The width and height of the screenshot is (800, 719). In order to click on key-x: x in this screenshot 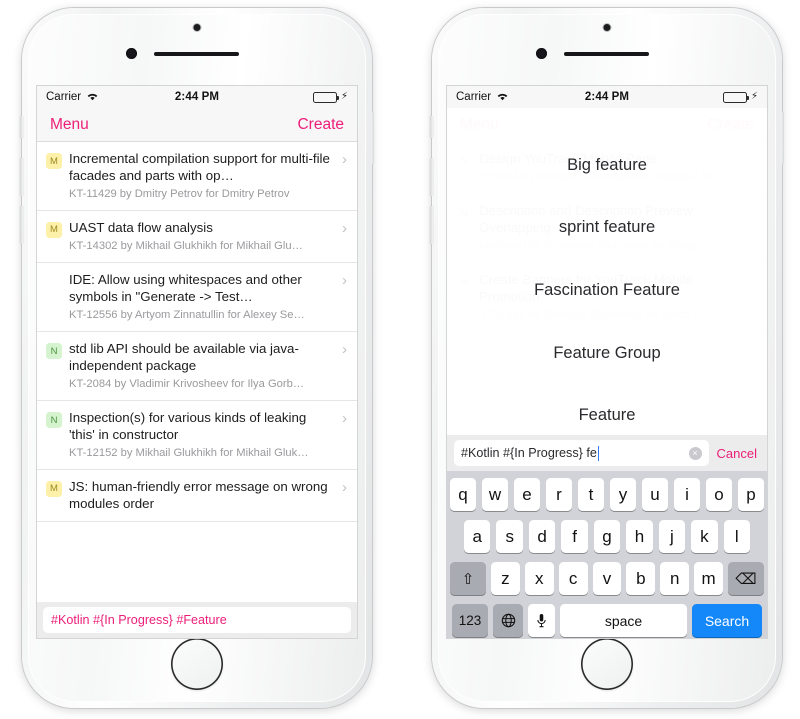, I will do `click(539, 578)`.